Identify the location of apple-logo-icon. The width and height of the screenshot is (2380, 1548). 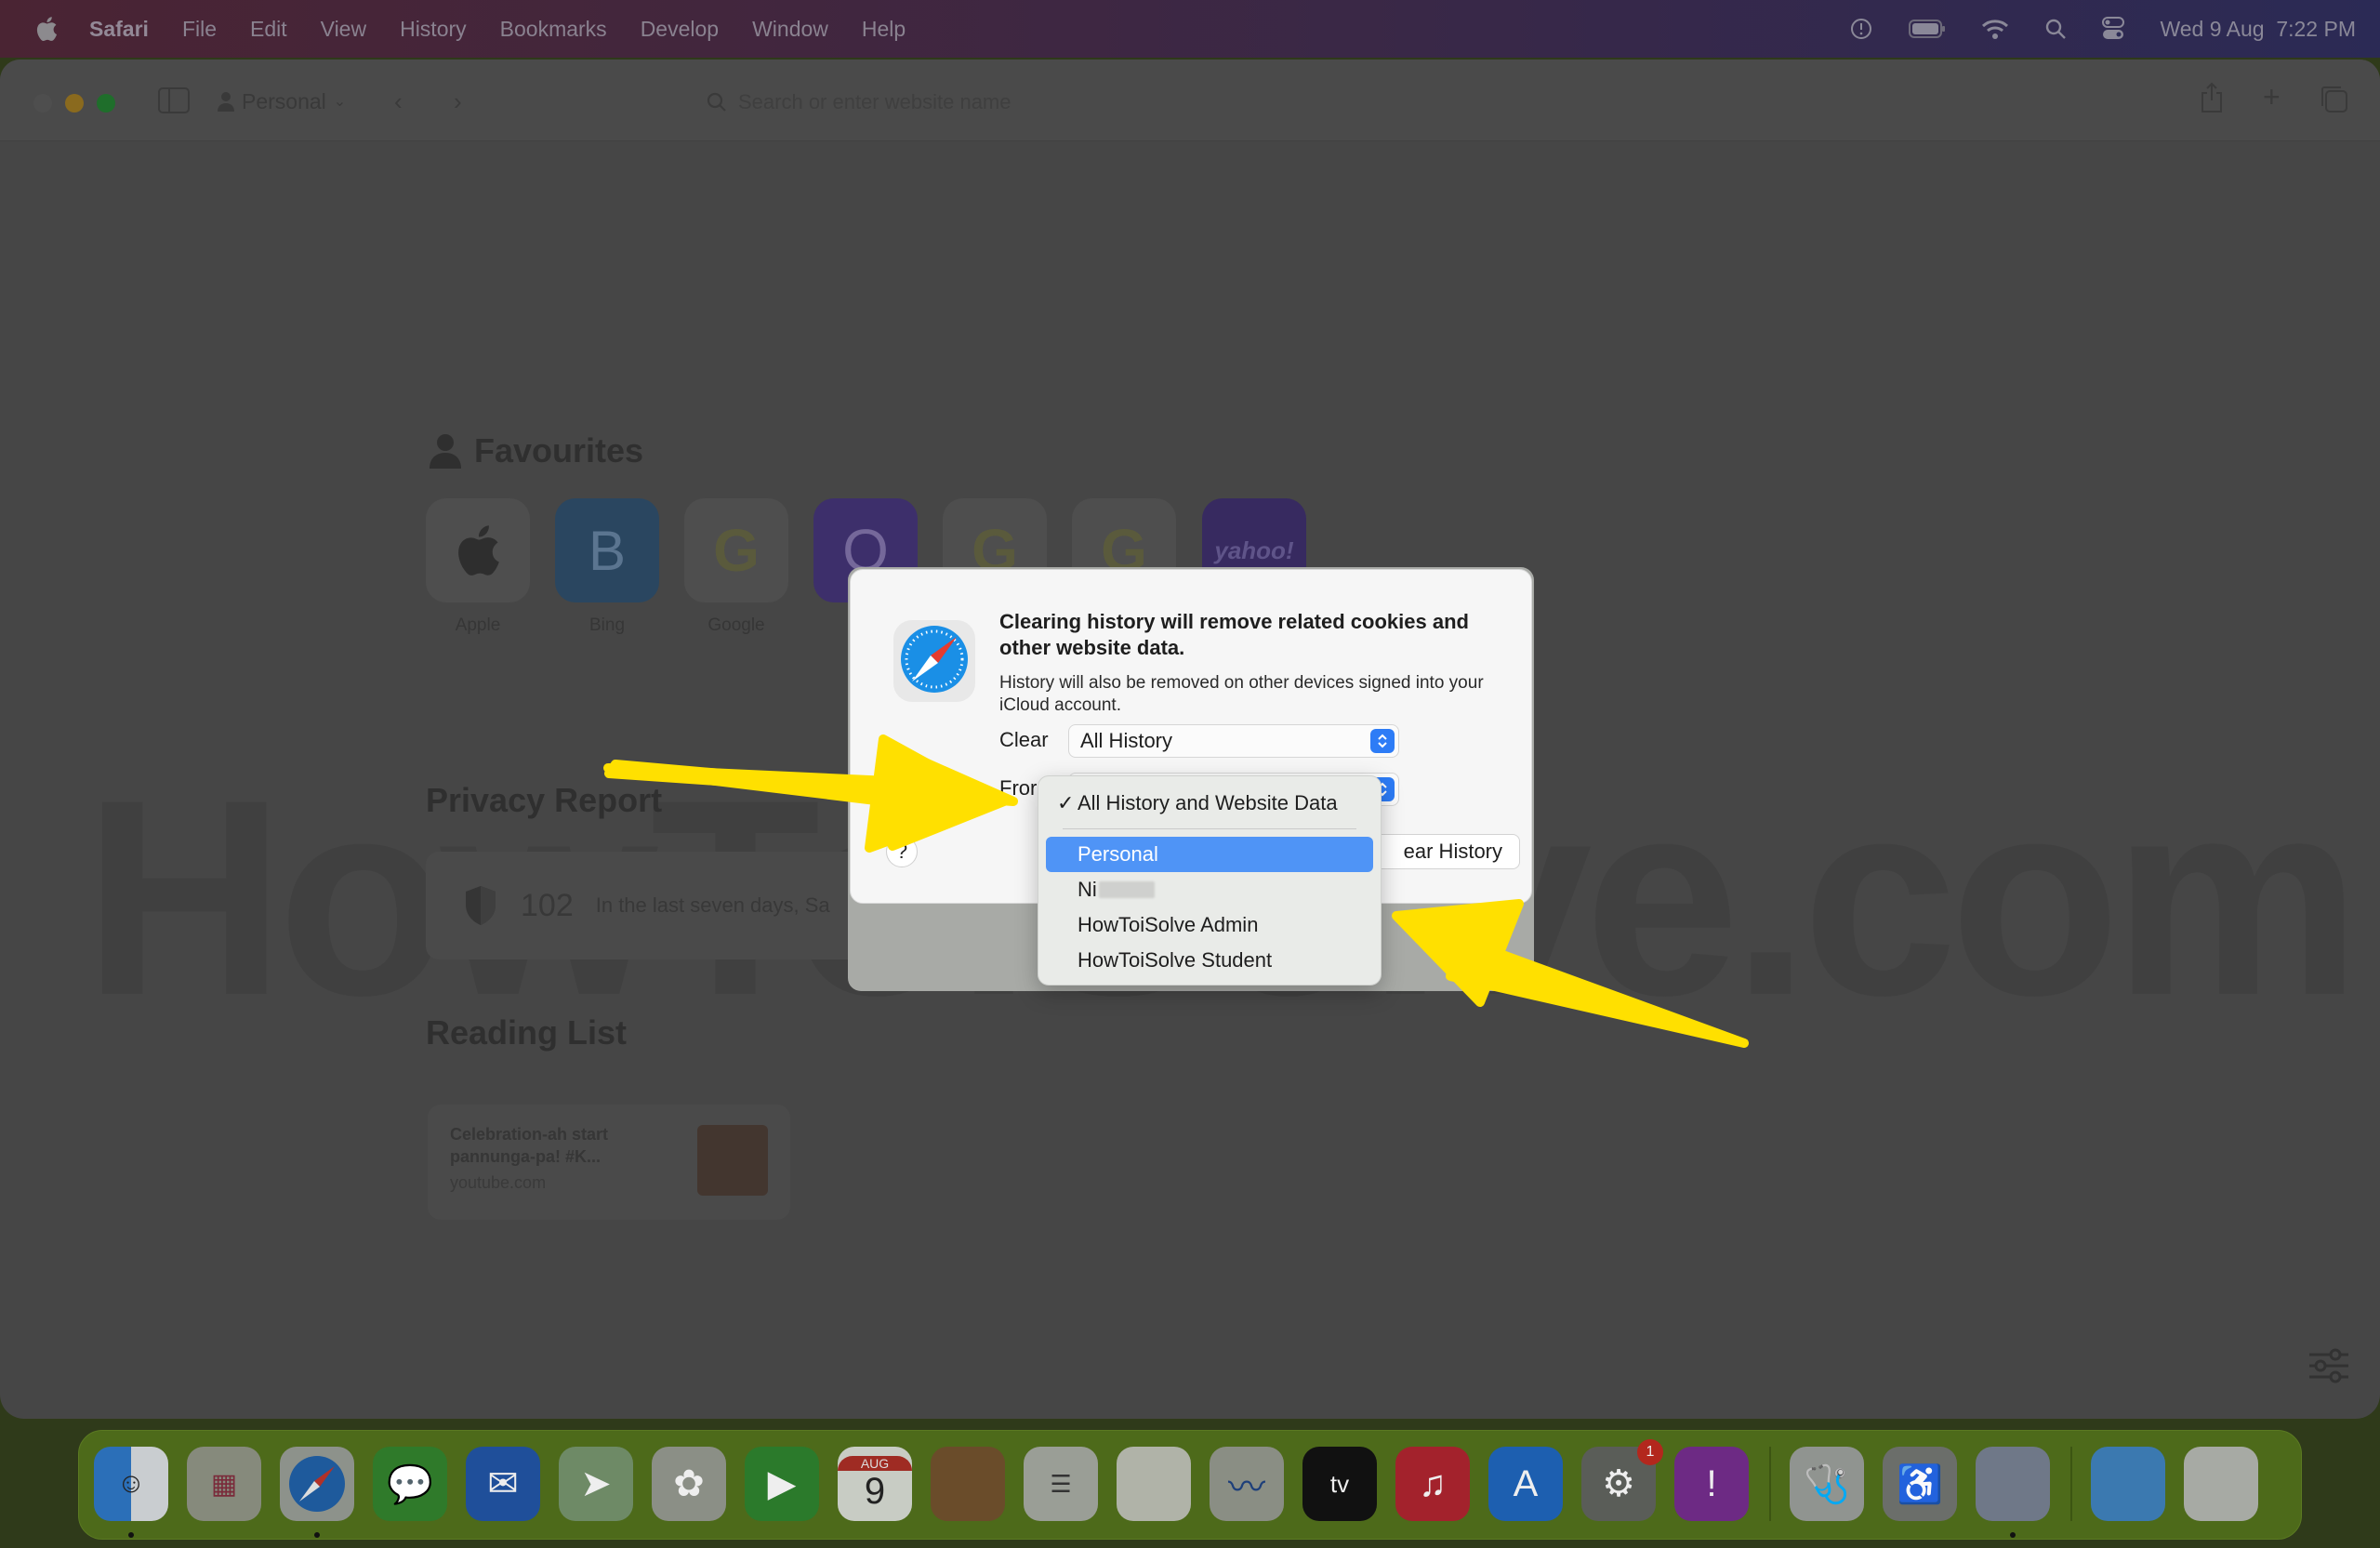
(478, 550).